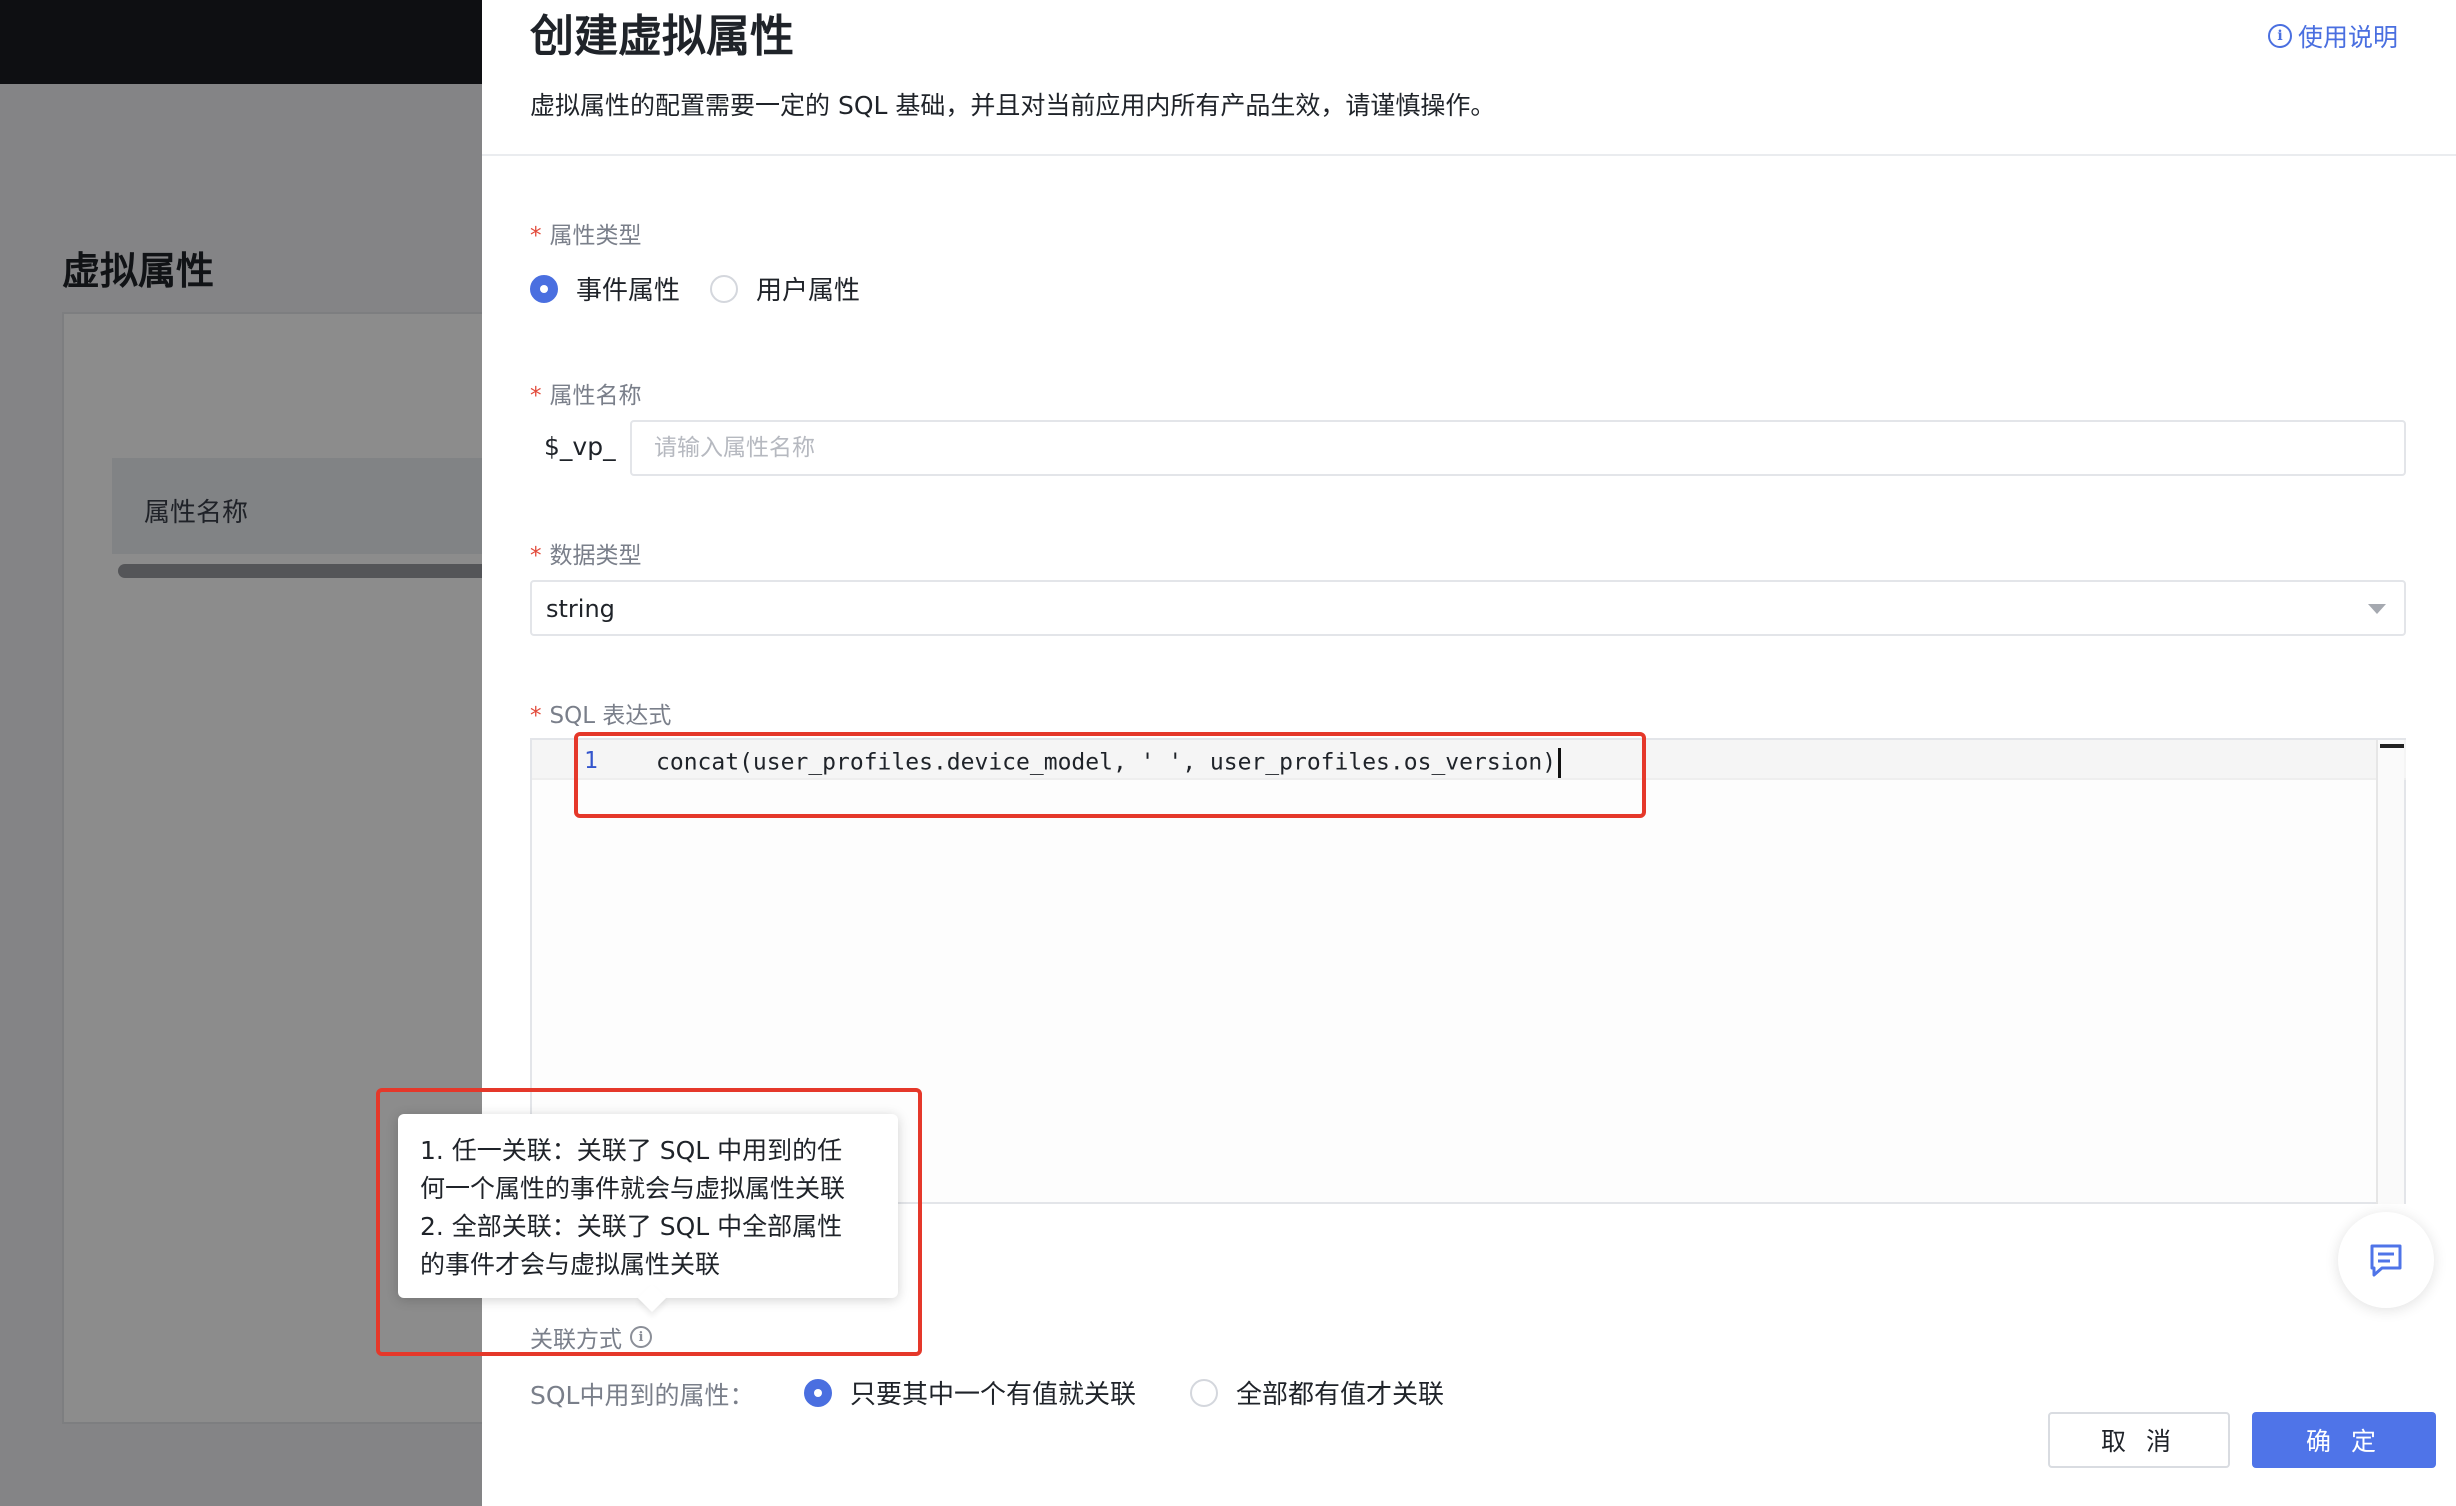 This screenshot has height=1506, width=2456. Describe the element at coordinates (595, 396) in the screenshot. I see `attr-name-label-text: 属性名称` at that location.